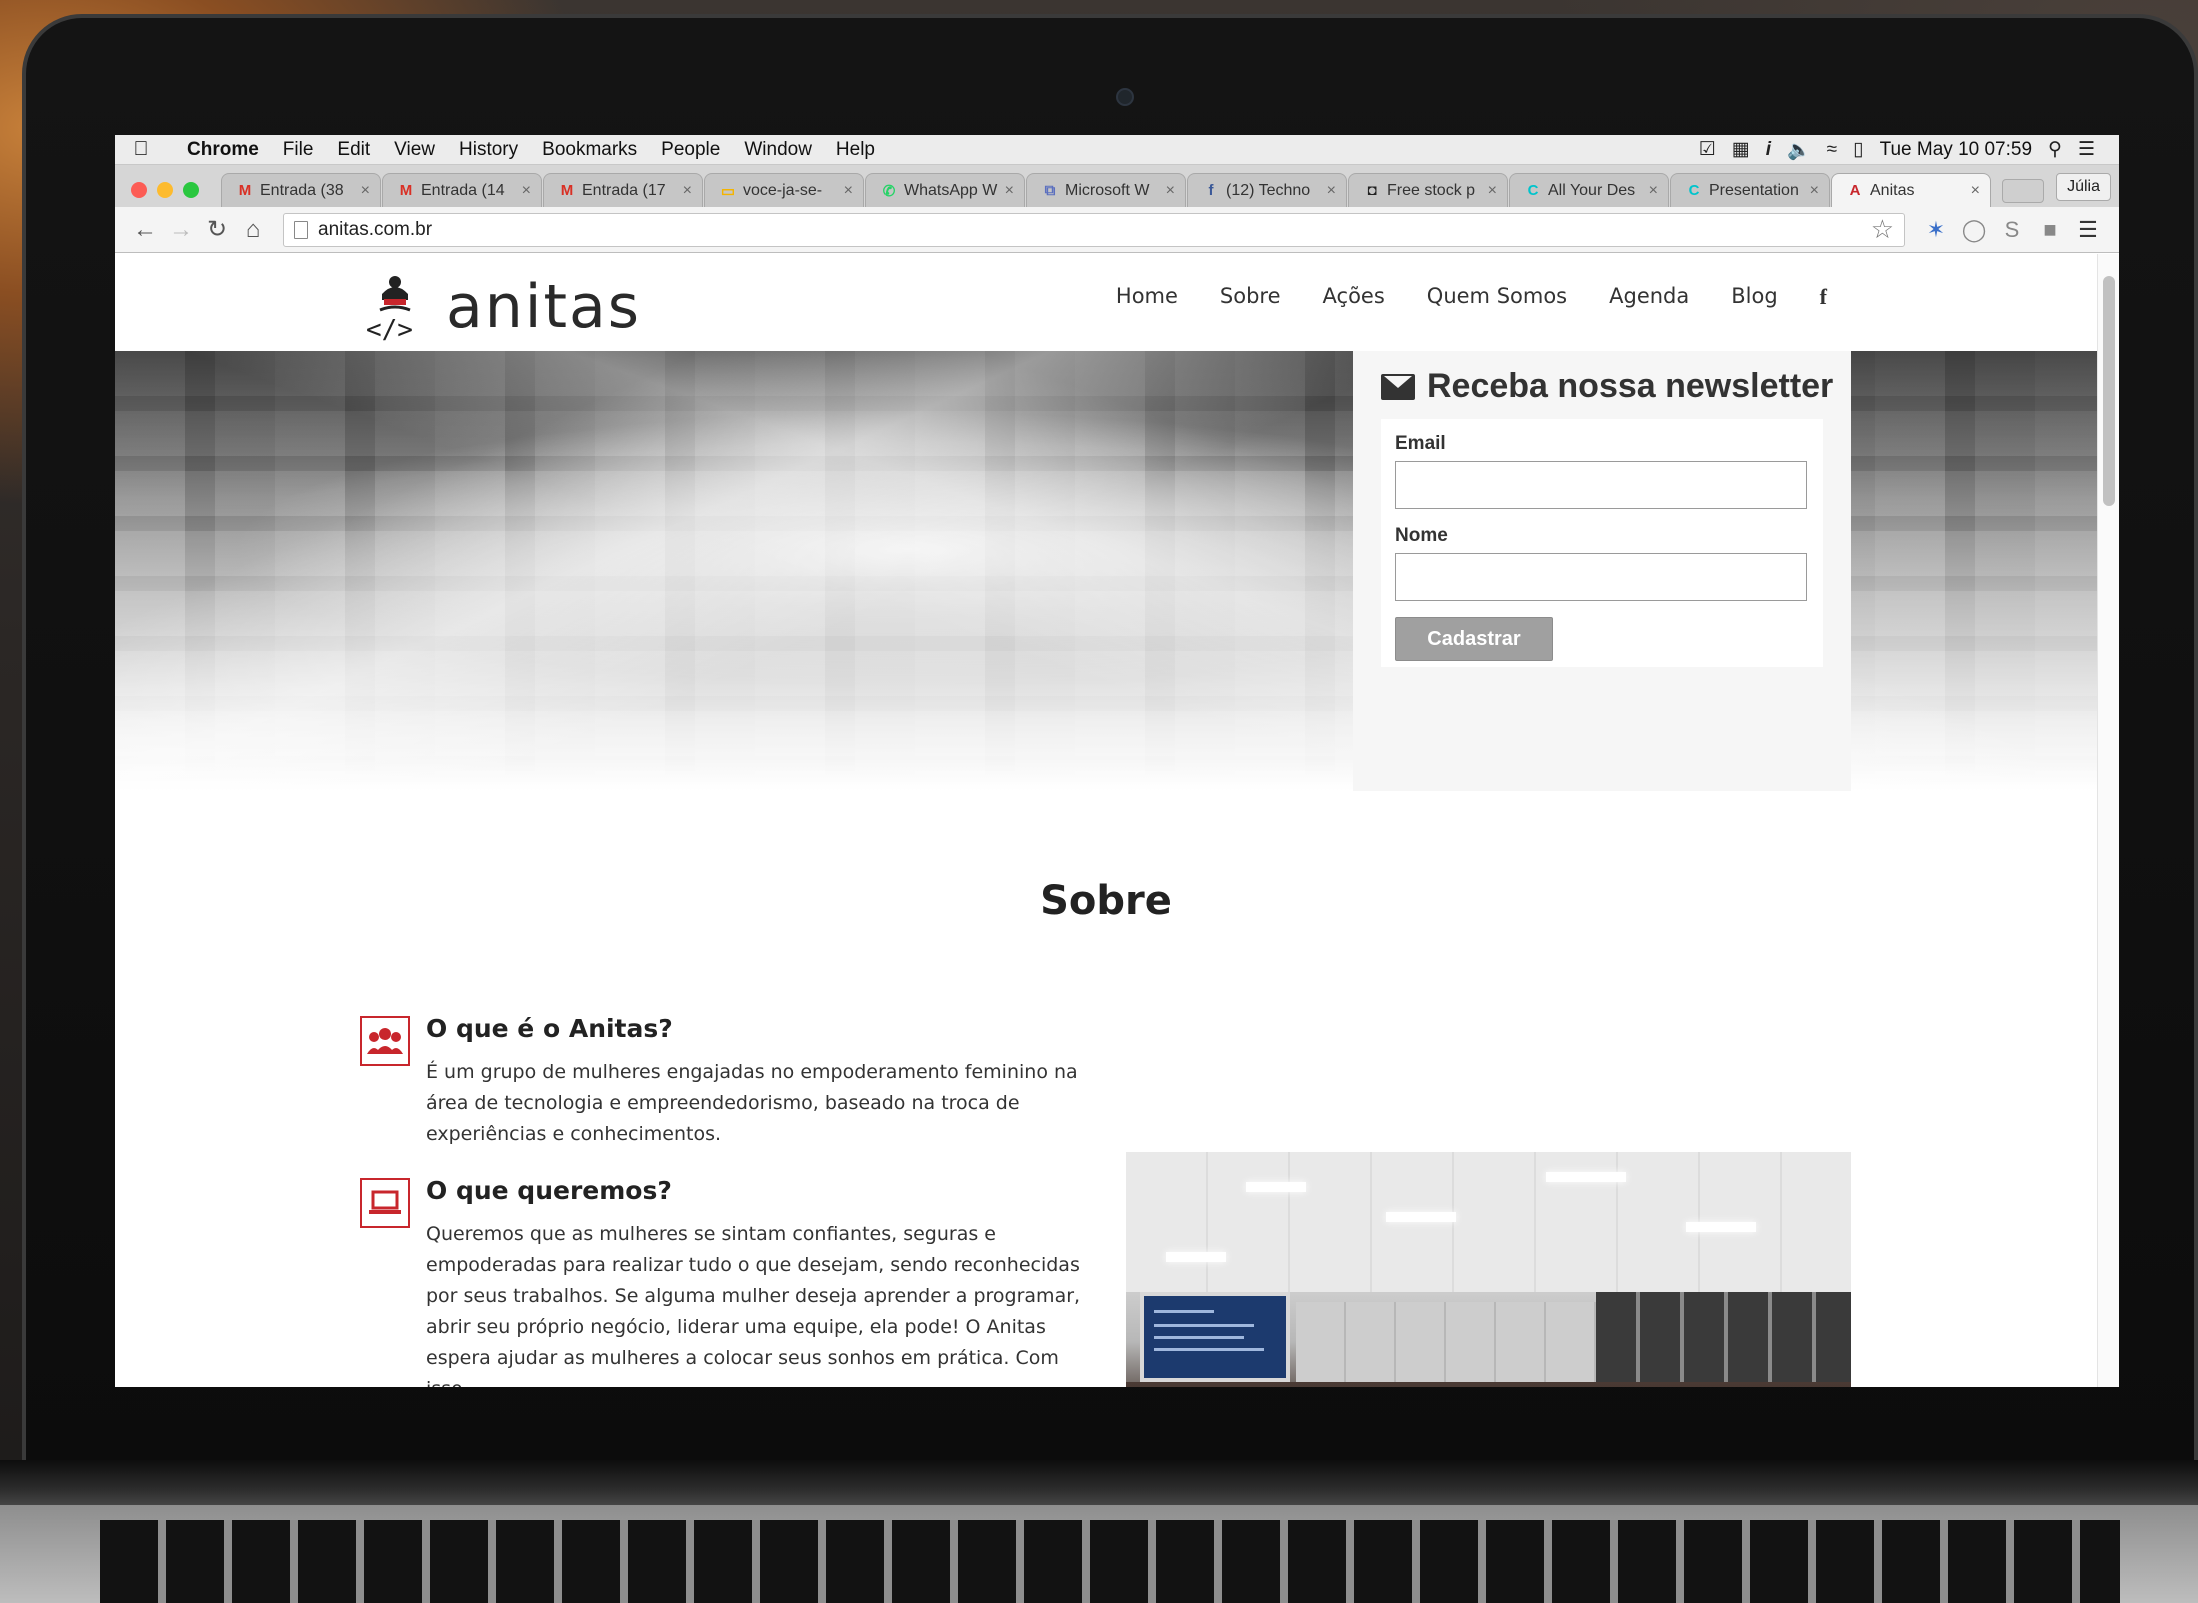 The height and width of the screenshot is (1603, 2198). Describe the element at coordinates (2023, 191) in the screenshot. I see `new-tab-button` at that location.